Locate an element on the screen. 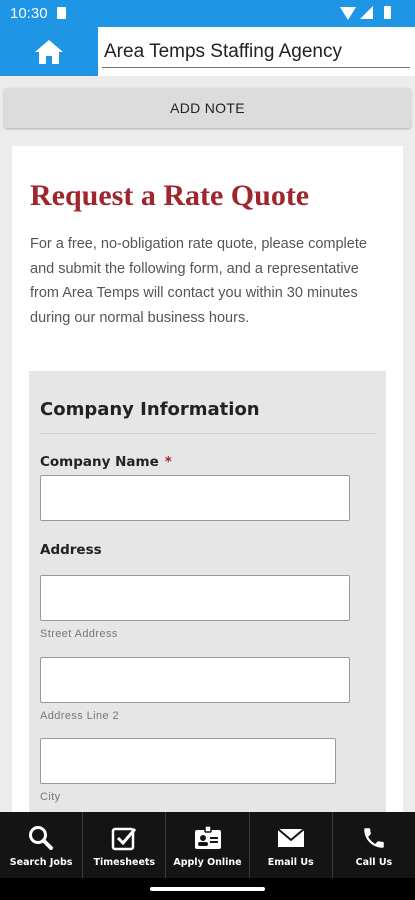 The width and height of the screenshot is (415, 900). status-time: 10:30 is located at coordinates (29, 13).